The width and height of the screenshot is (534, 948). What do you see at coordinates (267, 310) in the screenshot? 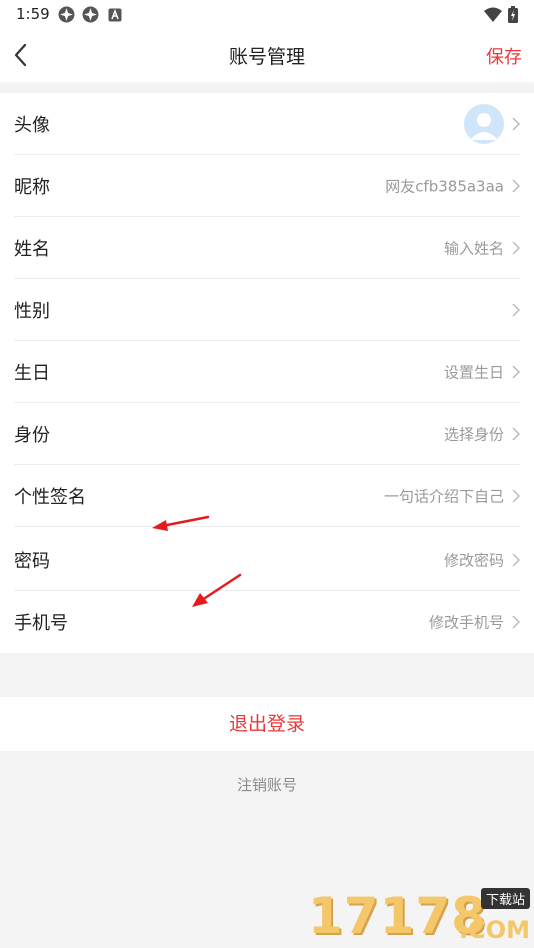
I see `row-gender: 性别` at bounding box center [267, 310].